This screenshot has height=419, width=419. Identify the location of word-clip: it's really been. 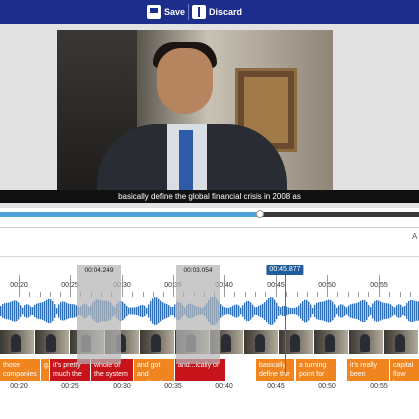
(368, 370).